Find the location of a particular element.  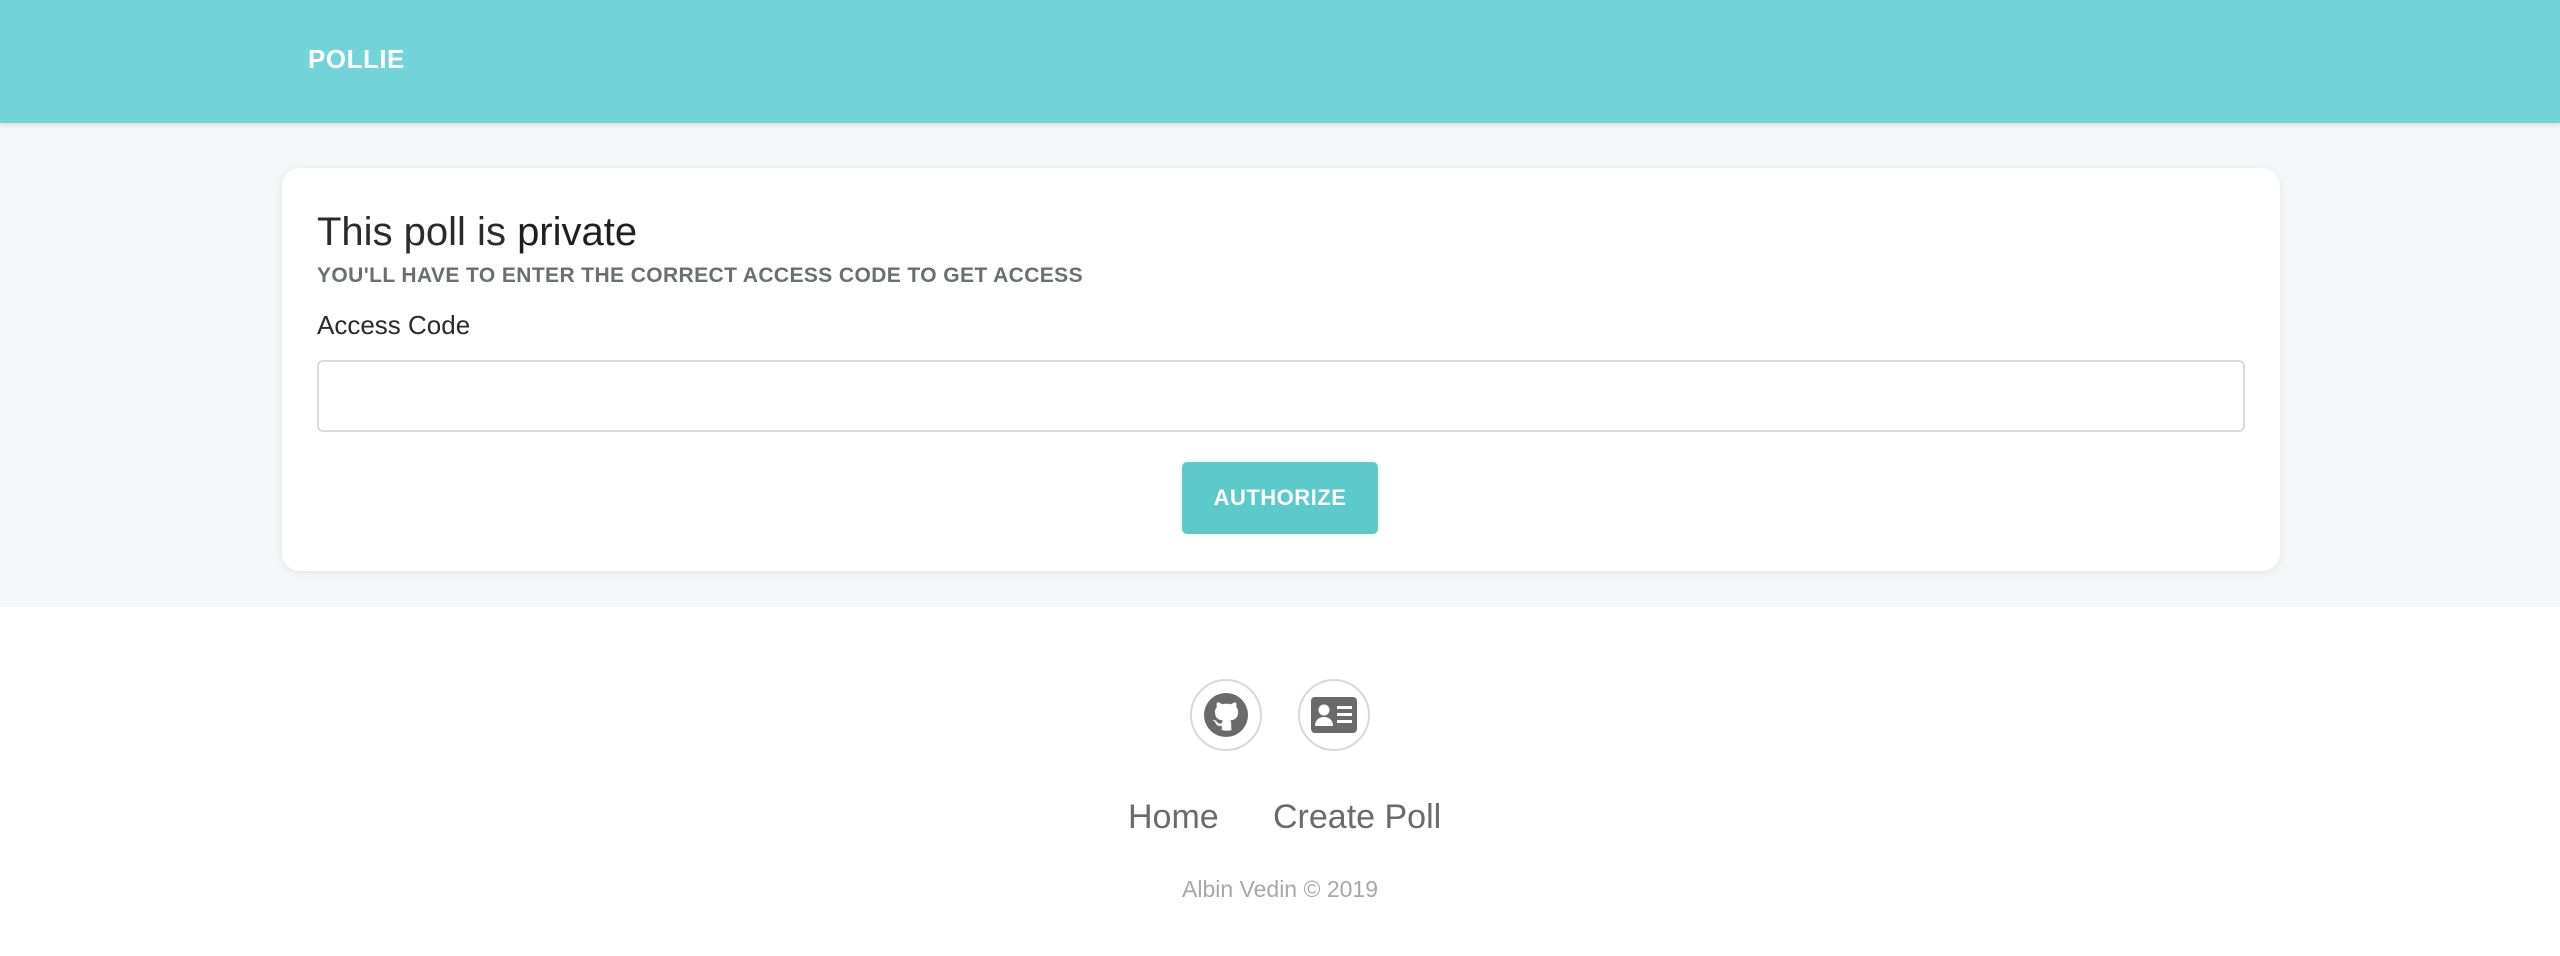

access-code-label: Access Code is located at coordinates (394, 325).